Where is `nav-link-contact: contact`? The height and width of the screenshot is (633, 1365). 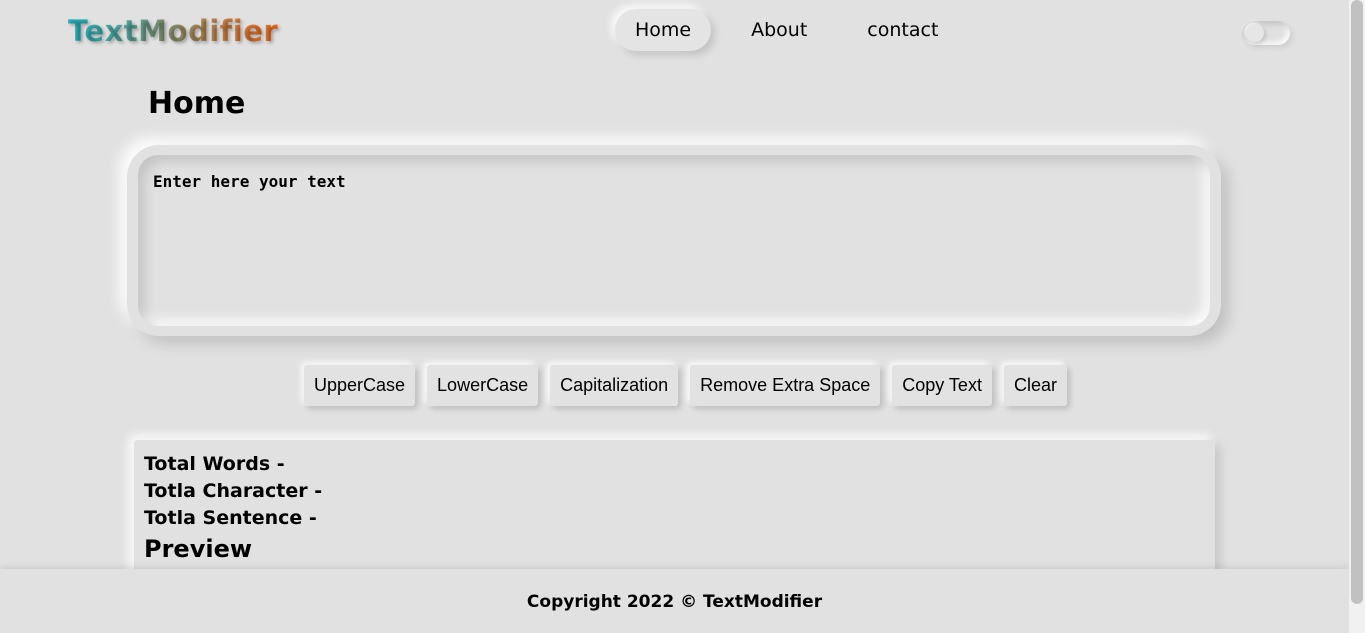 nav-link-contact: contact is located at coordinates (902, 30).